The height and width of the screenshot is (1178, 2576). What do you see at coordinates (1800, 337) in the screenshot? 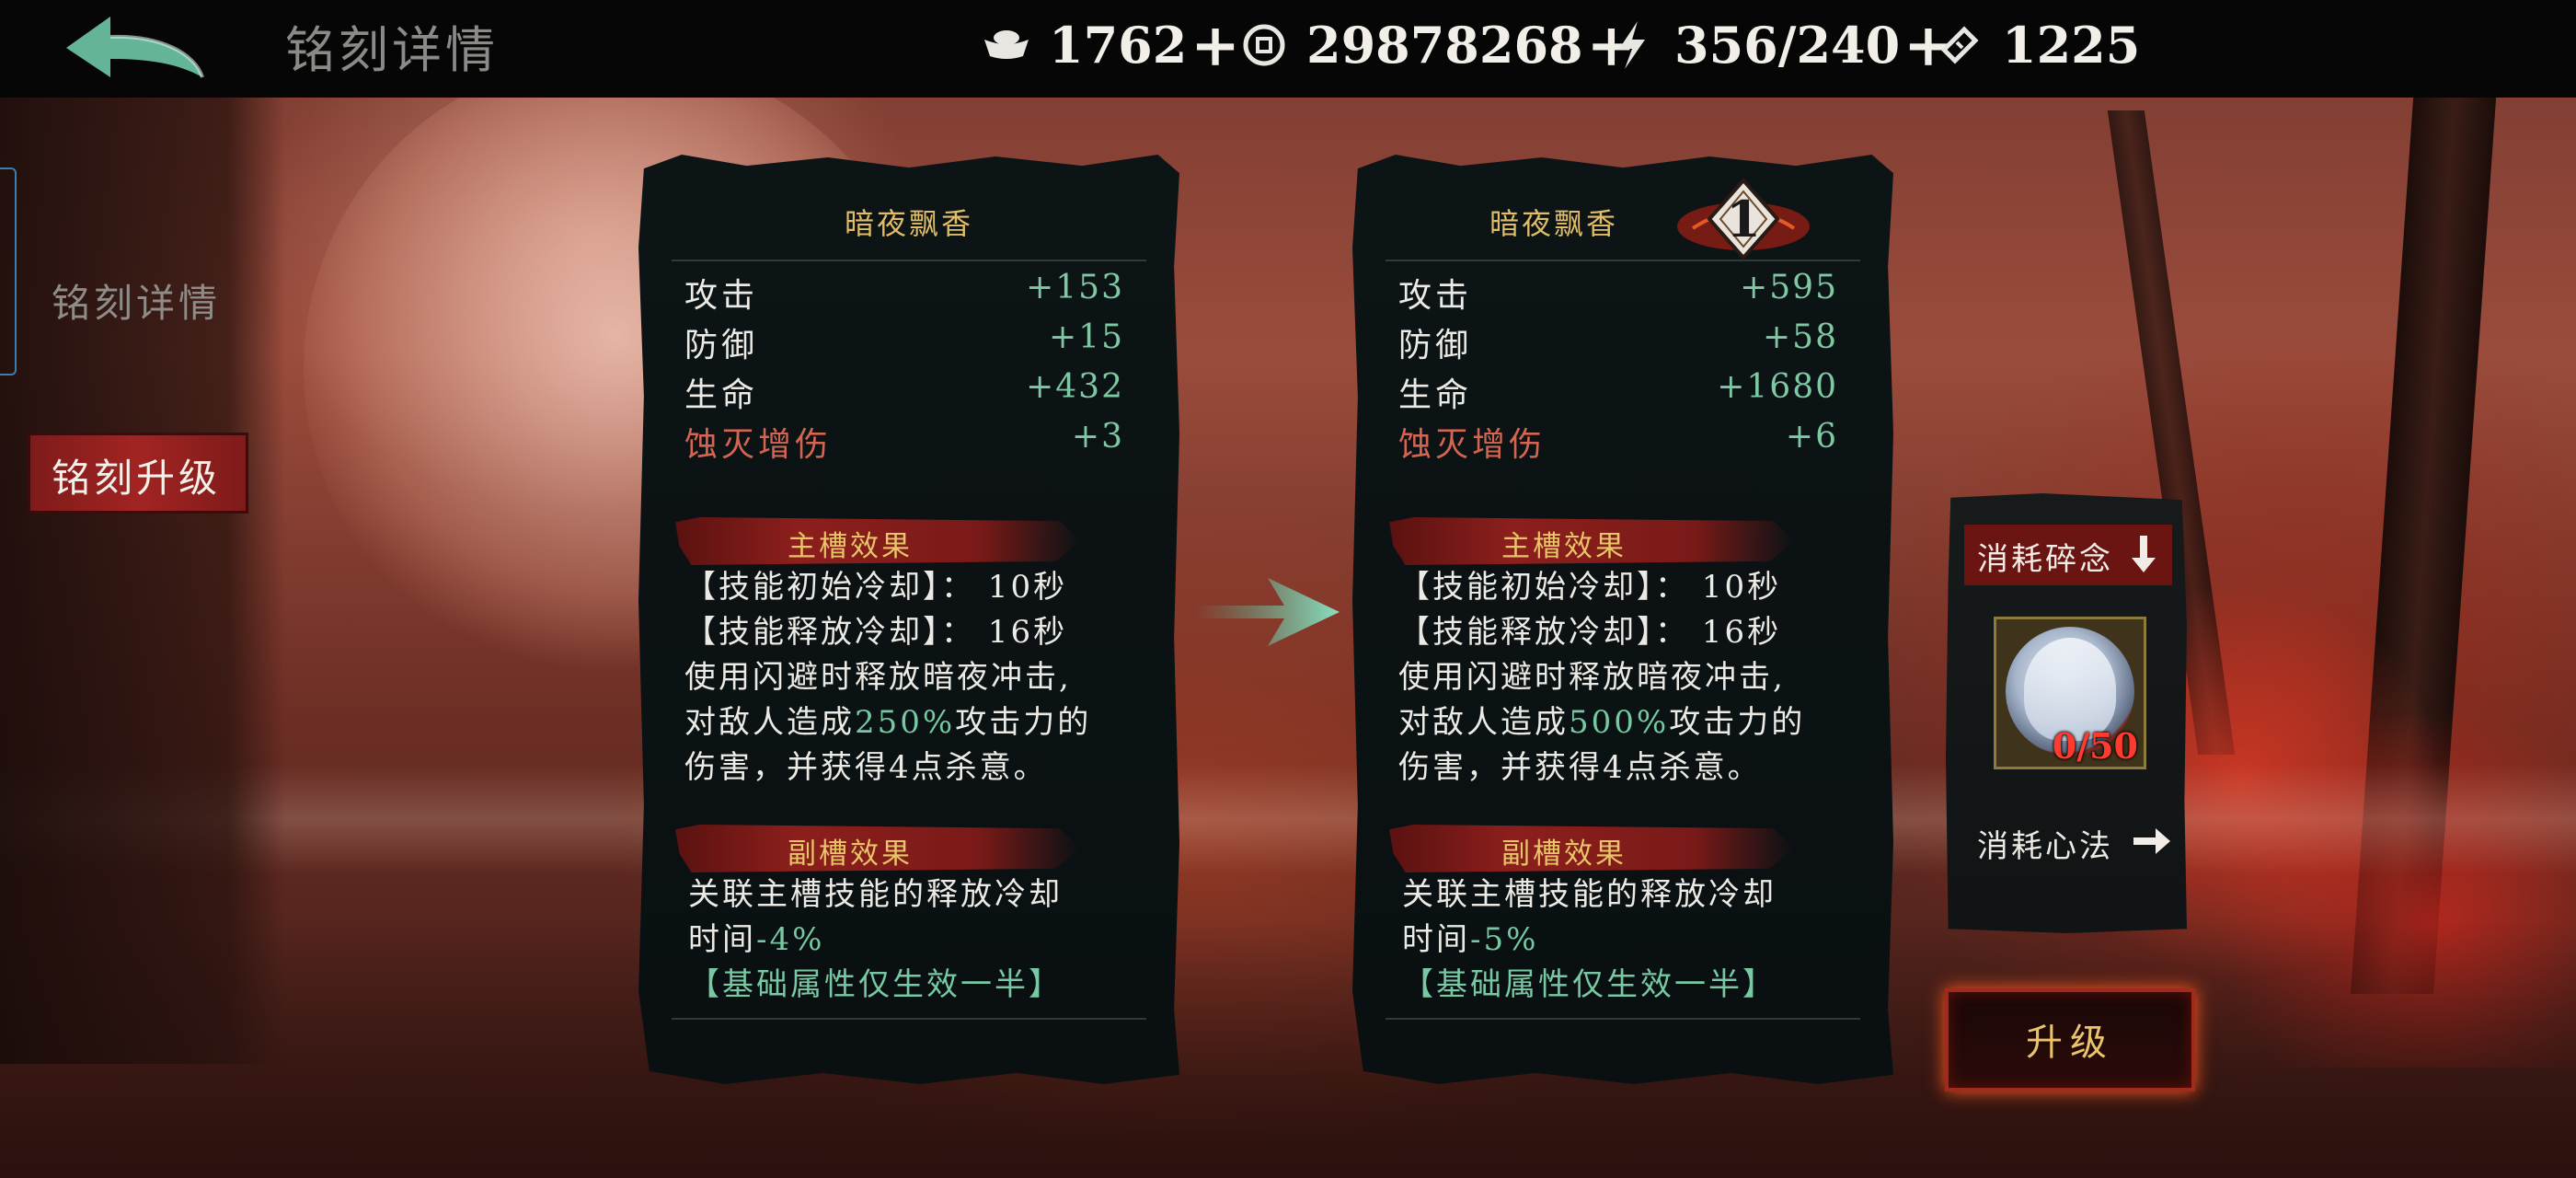
I see `stat-value: +58` at bounding box center [1800, 337].